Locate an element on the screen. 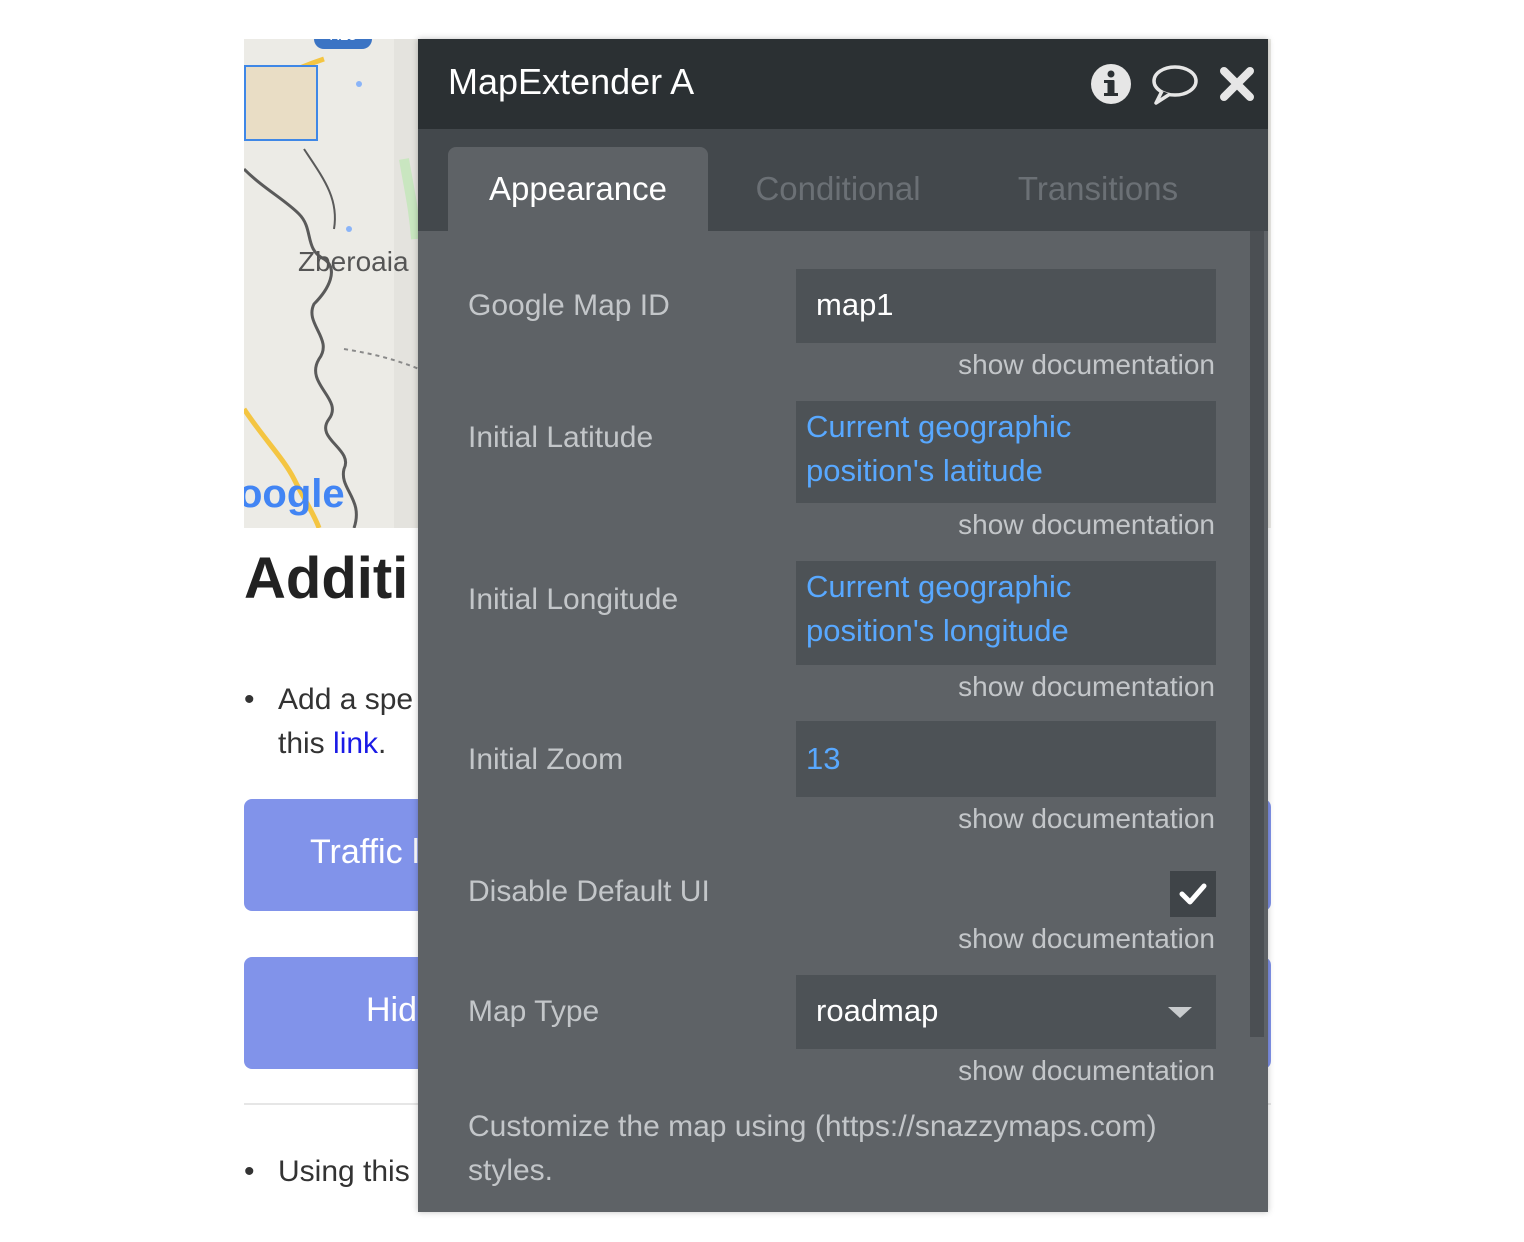  tab-bar: Appearance Conditional Transitions is located at coordinates (843, 180).